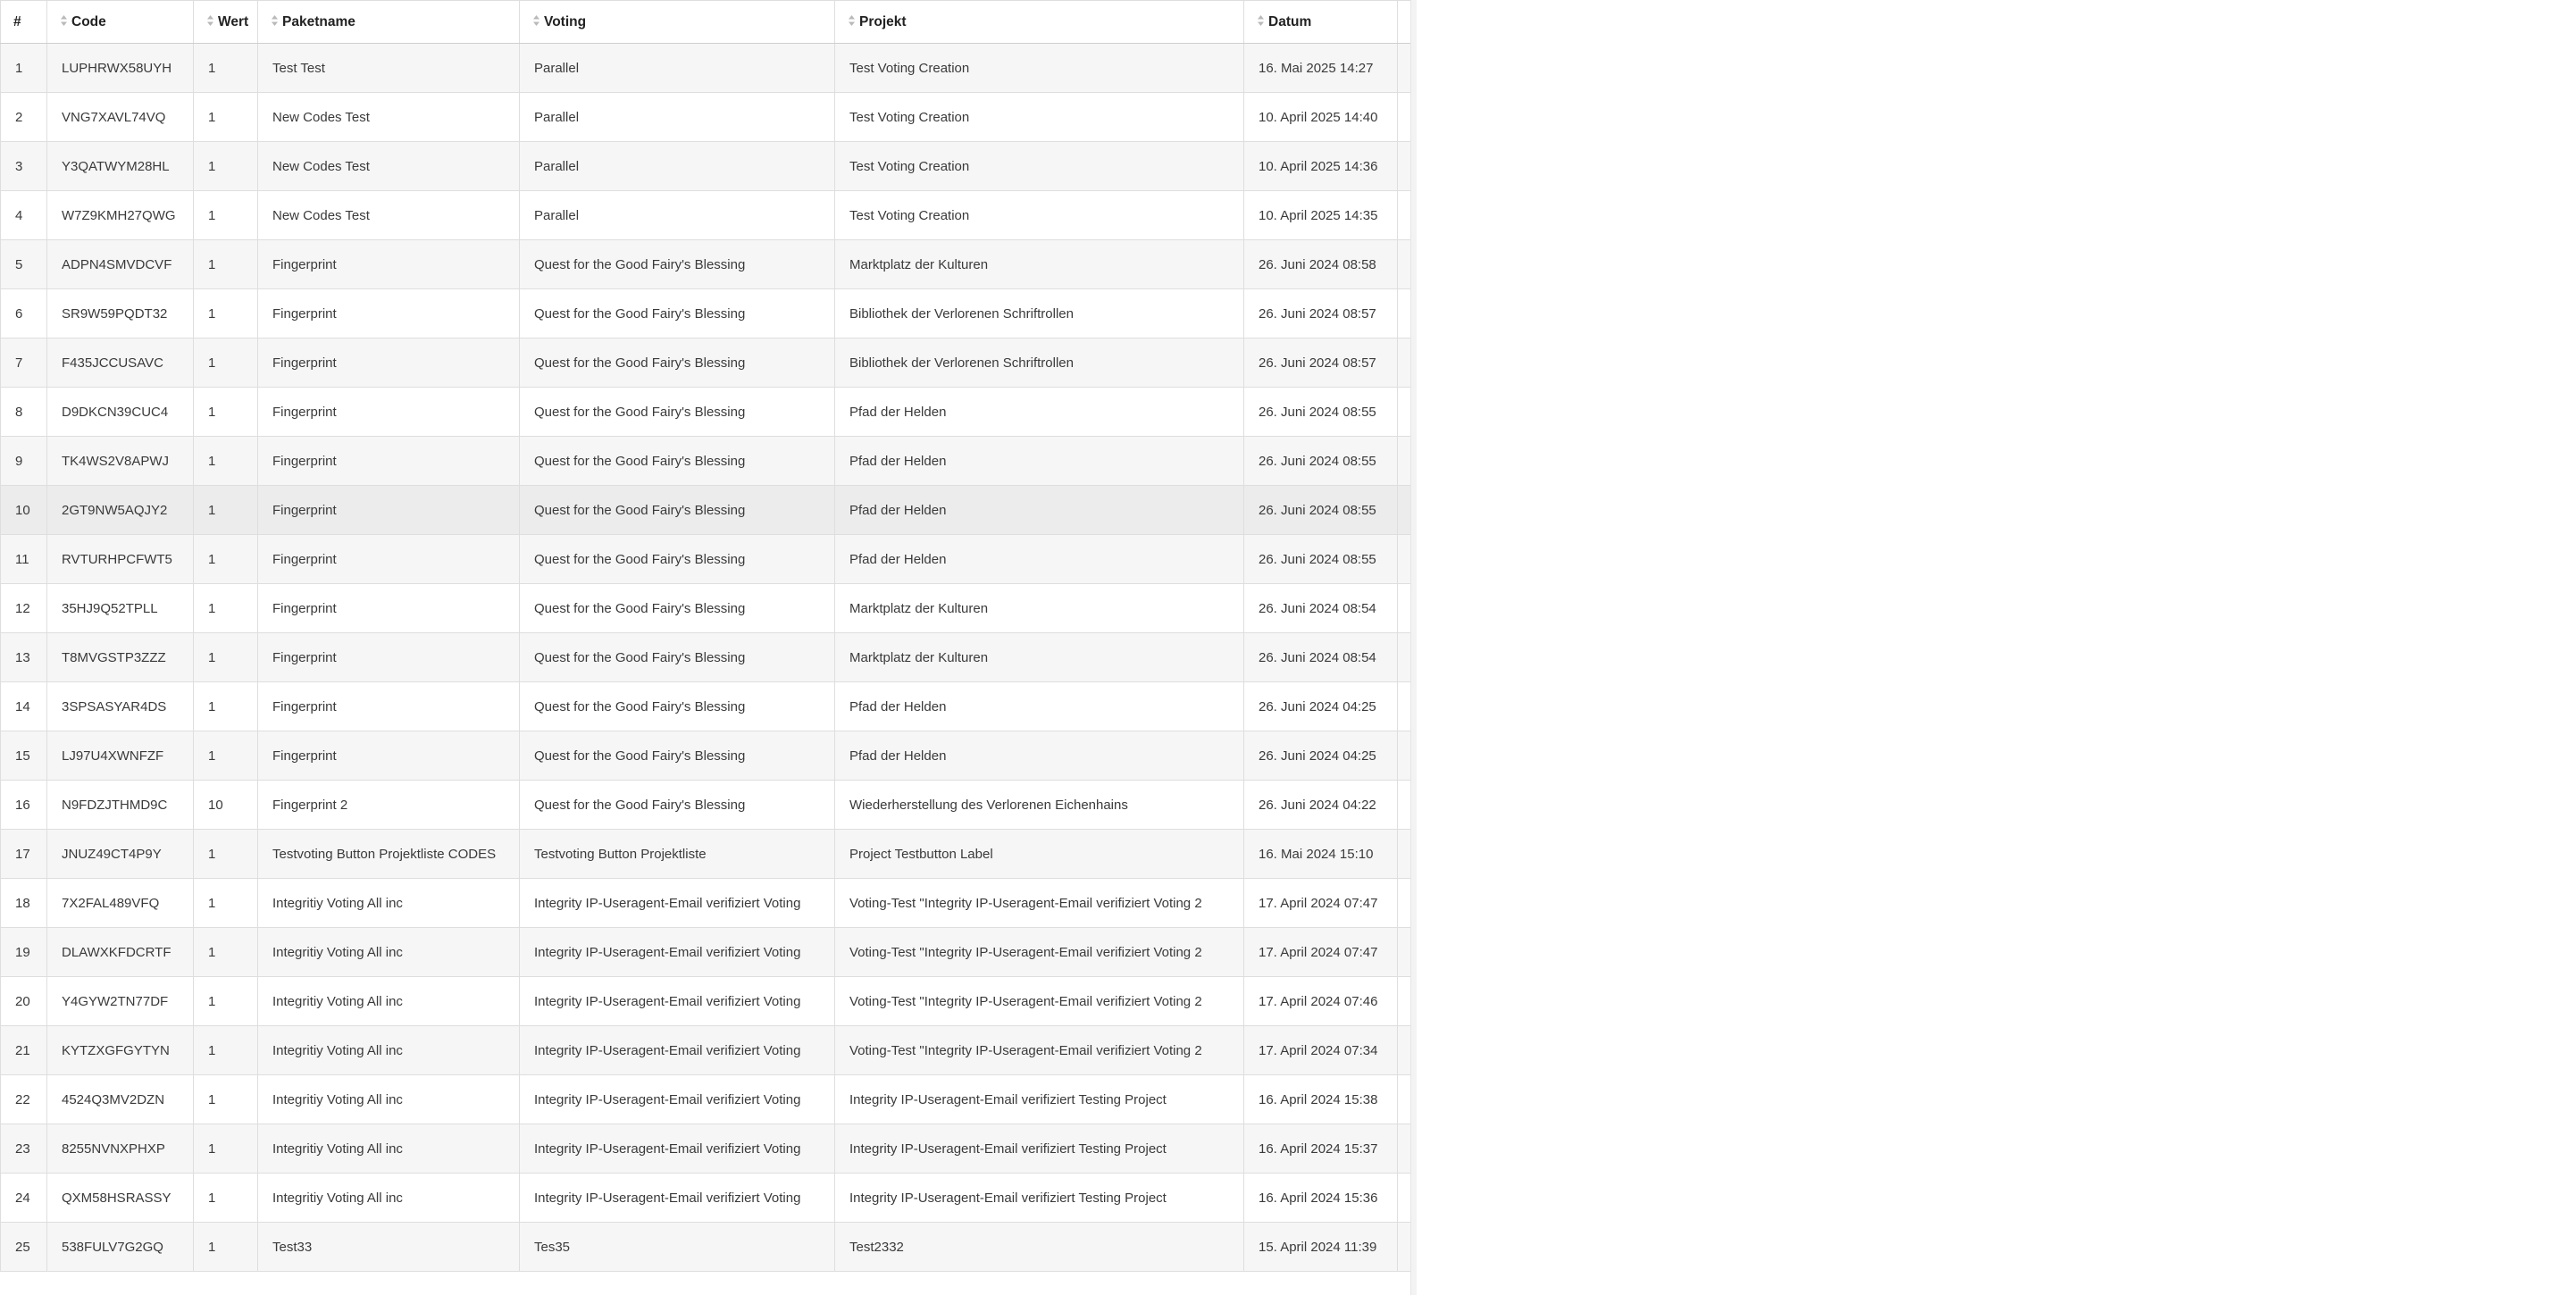  Describe the element at coordinates (1321, 1247) in the screenshot. I see `datum-cell: 15. April 2024 11:39` at that location.